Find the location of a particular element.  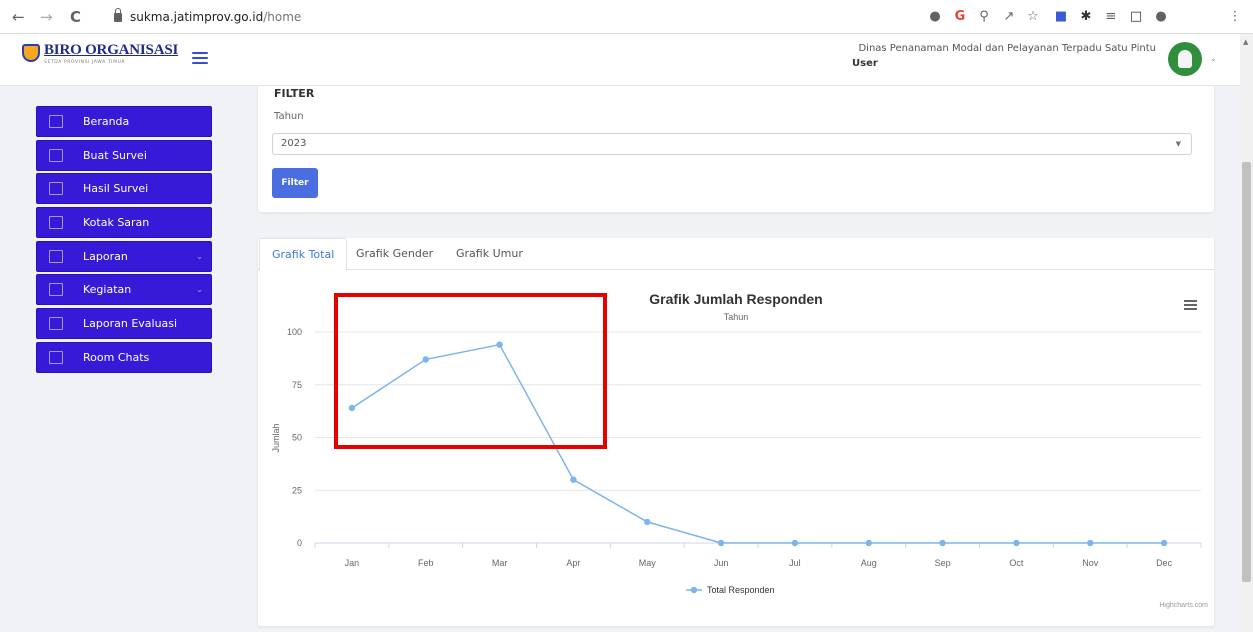

document-icon is located at coordinates (56, 324).